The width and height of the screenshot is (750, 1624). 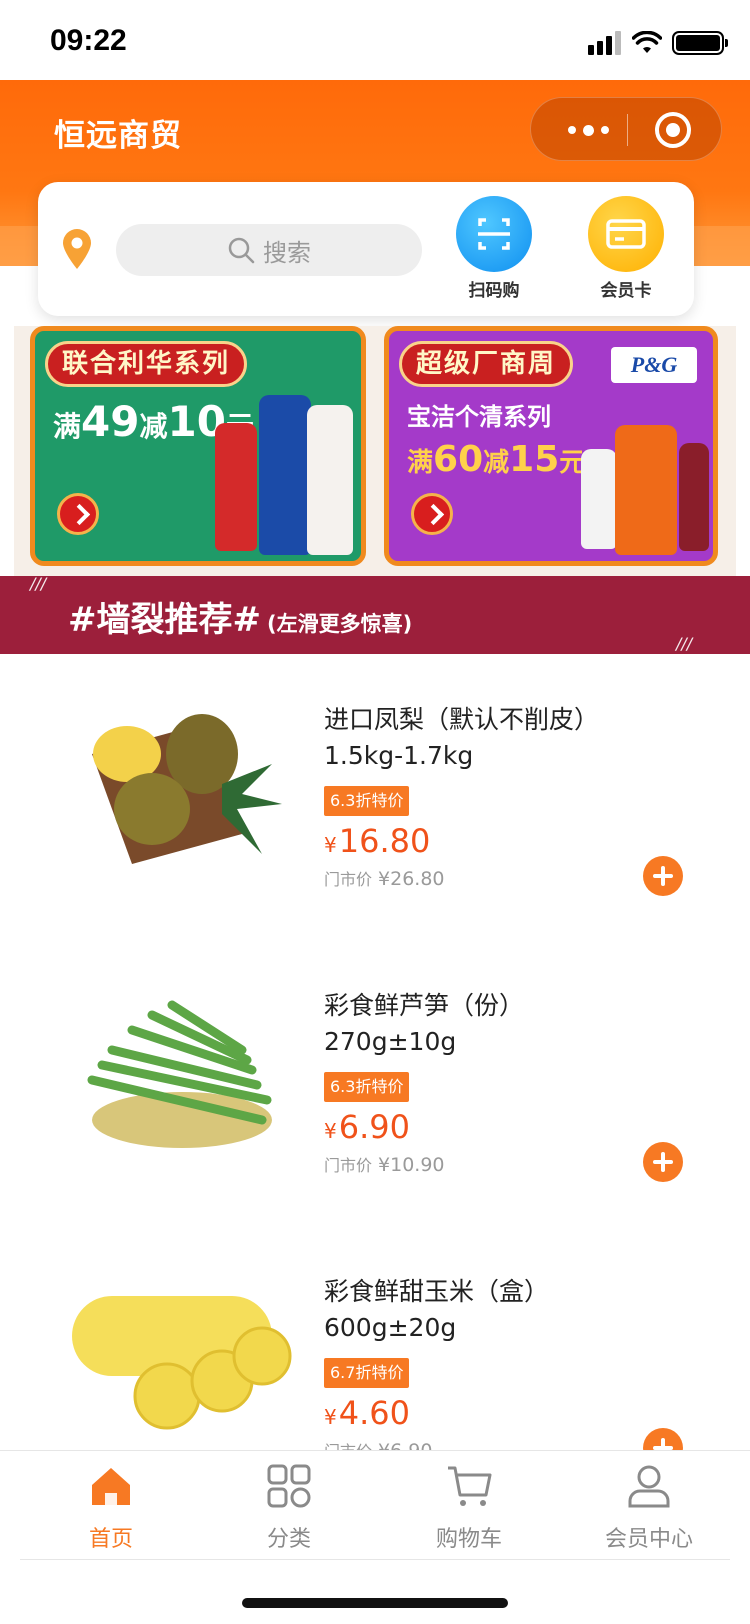 I want to click on pg-logo: P&G, so click(x=654, y=365).